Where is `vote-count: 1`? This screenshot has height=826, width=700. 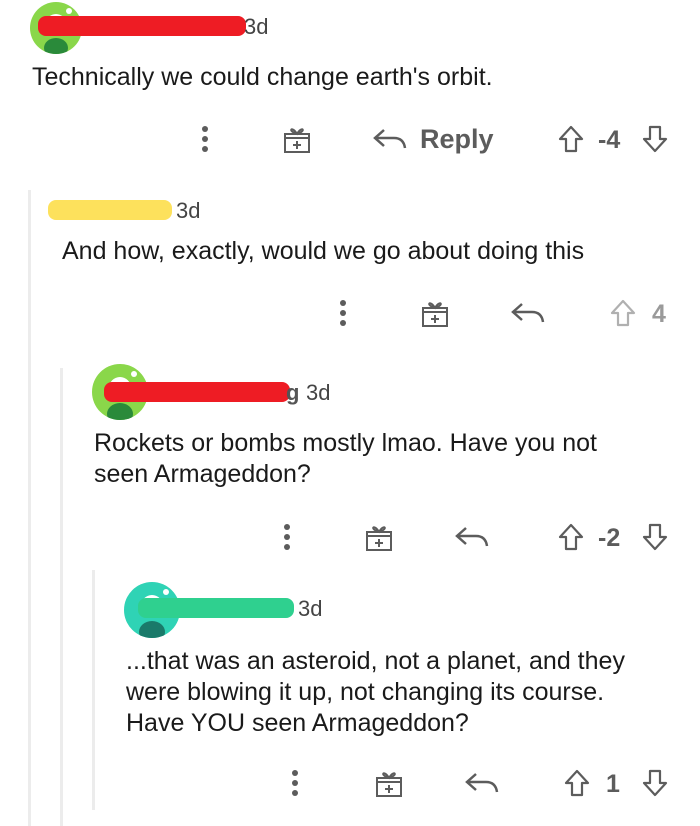
vote-count: 1 is located at coordinates (613, 784).